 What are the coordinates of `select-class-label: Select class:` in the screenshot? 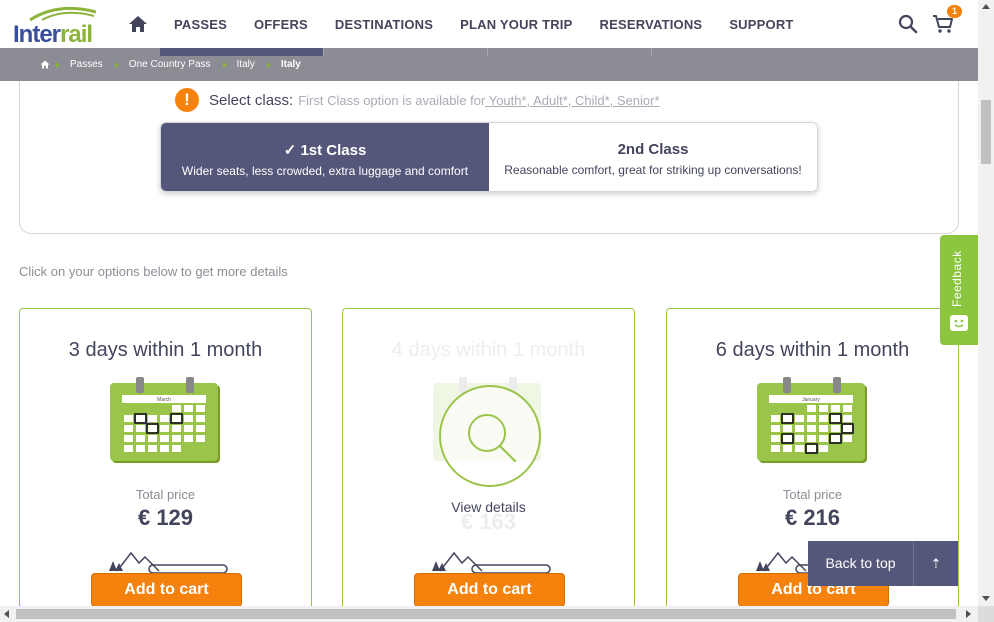 It's located at (251, 100).